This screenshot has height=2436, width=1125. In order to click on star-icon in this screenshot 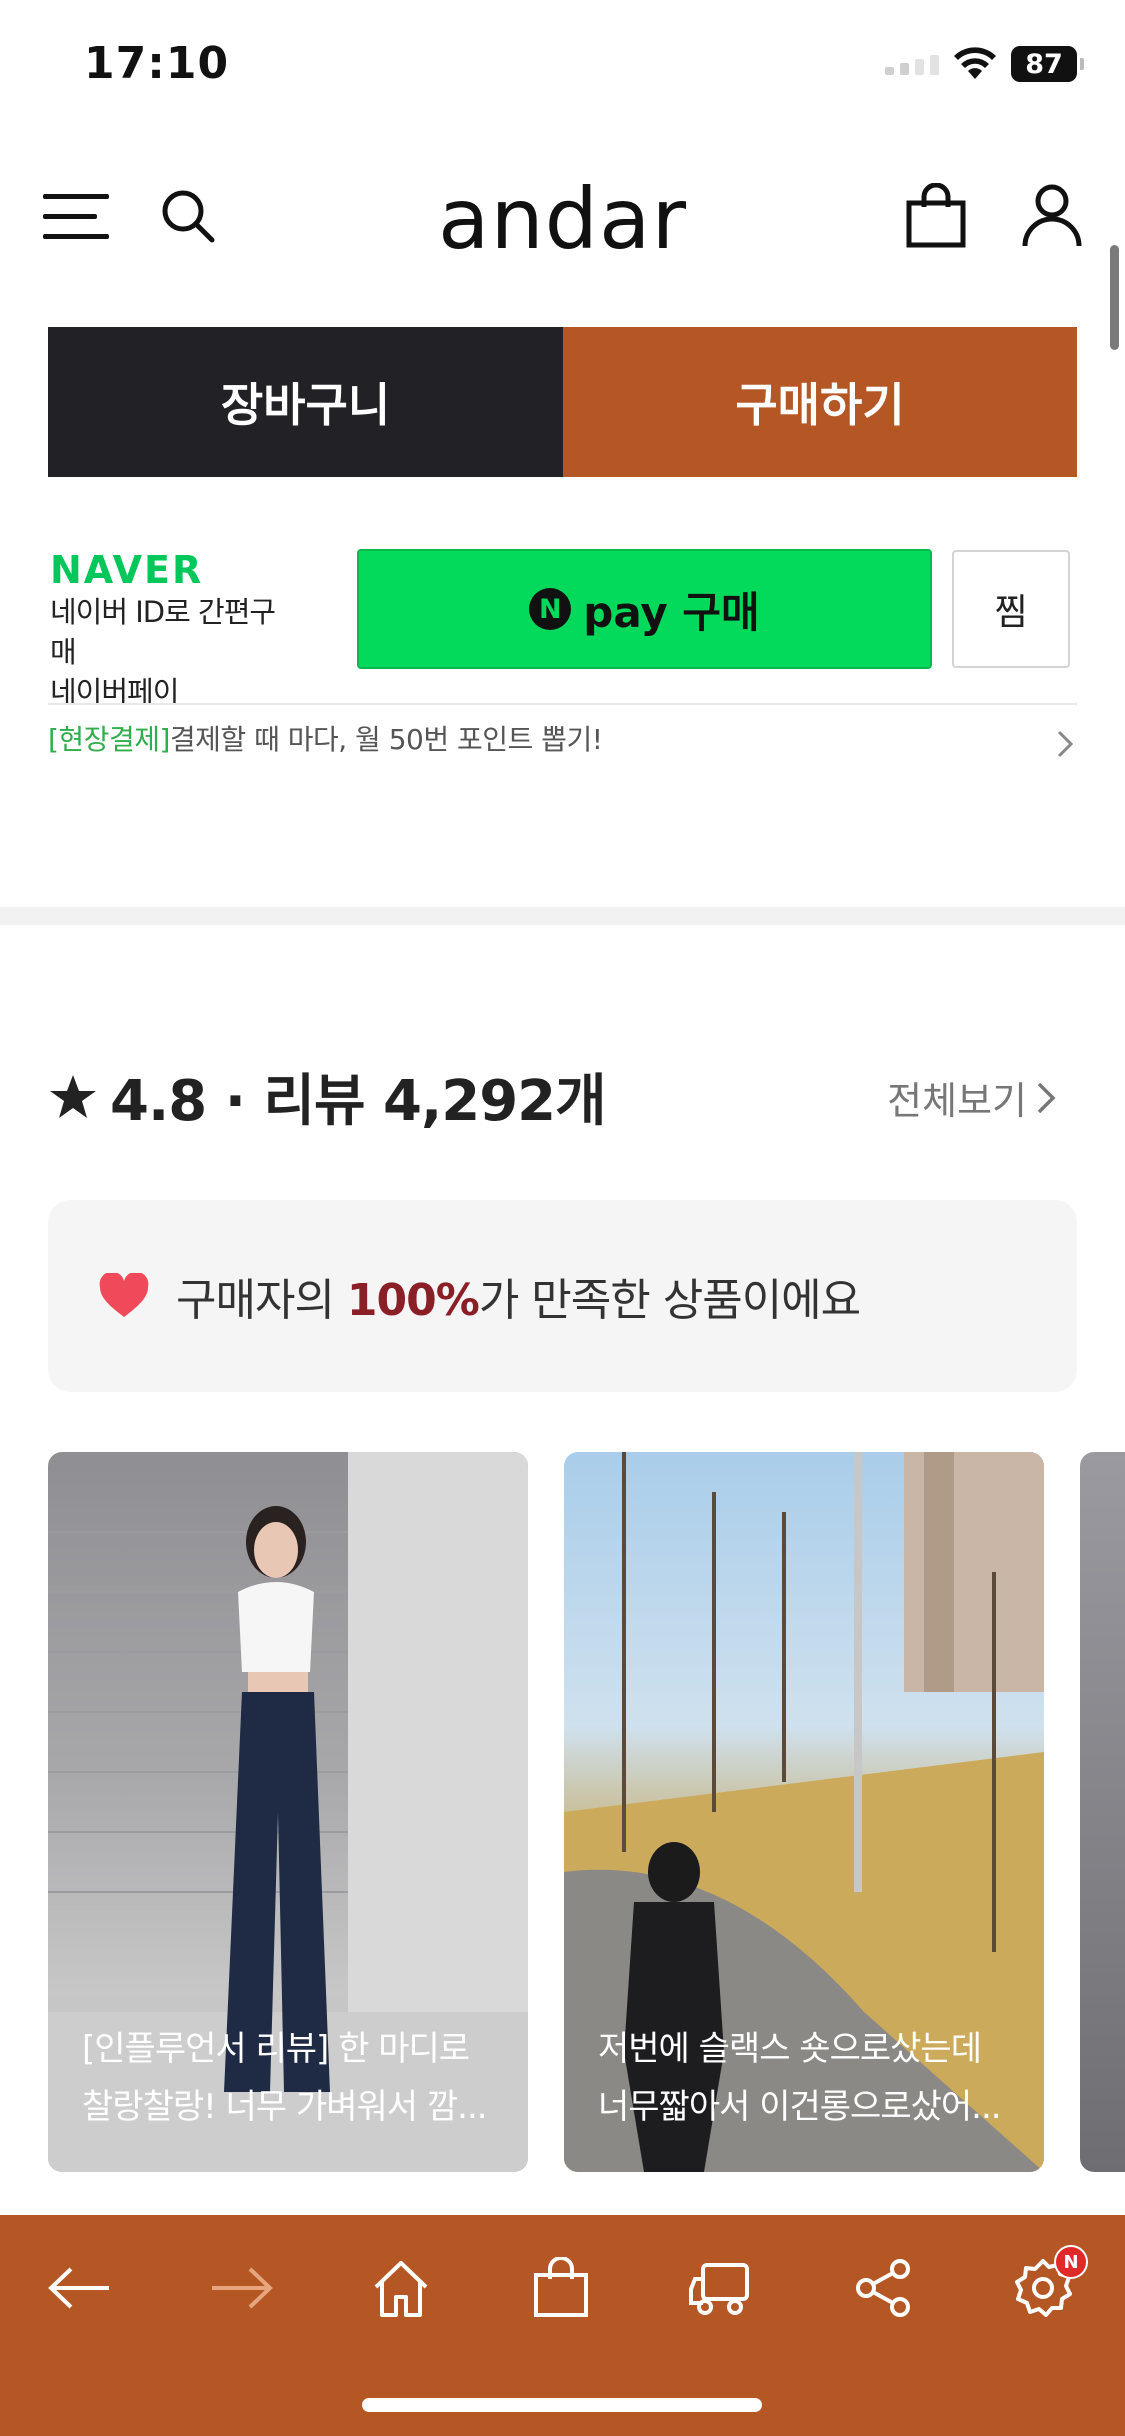, I will do `click(73, 1096)`.